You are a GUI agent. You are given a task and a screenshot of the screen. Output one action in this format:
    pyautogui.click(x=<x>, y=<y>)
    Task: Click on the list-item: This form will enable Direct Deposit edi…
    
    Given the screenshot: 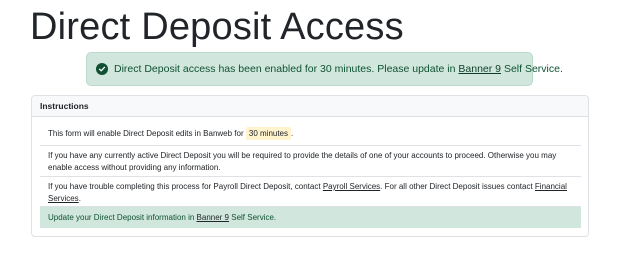 What is the action you would take?
    pyautogui.click(x=310, y=134)
    